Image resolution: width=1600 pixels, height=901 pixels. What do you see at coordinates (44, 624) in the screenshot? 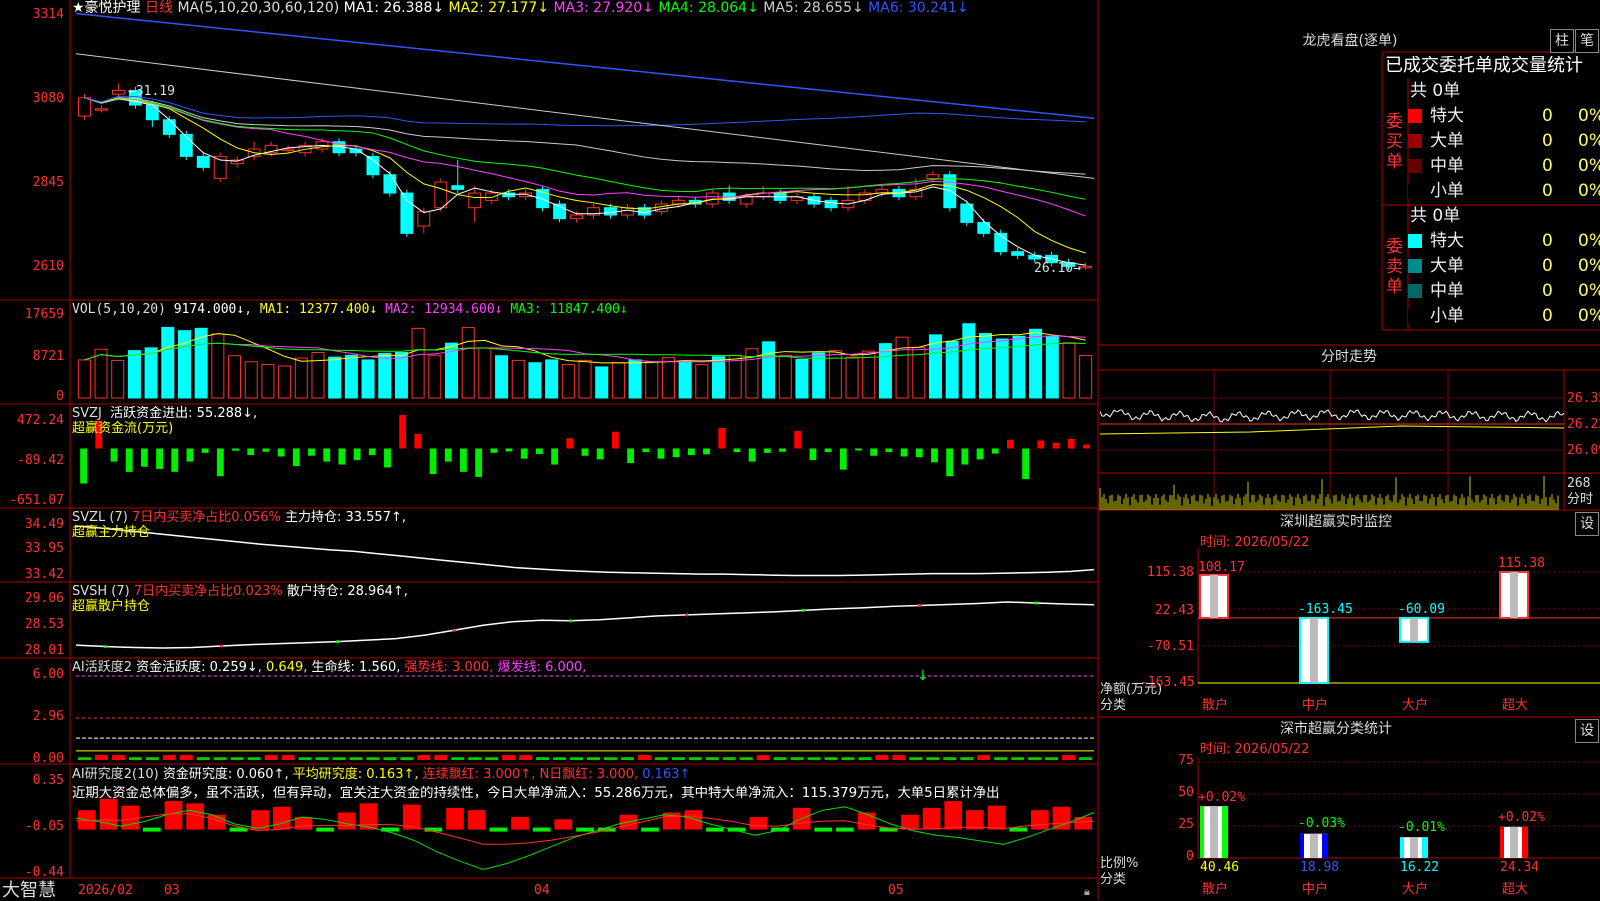
I see `svsh-axis-1: 28.53` at bounding box center [44, 624].